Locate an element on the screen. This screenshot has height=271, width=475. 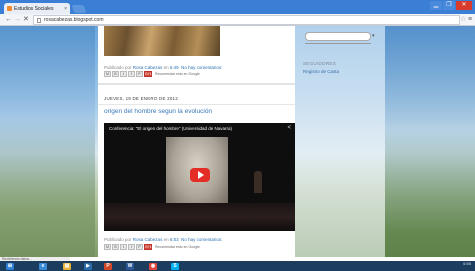
start-button: ⊞ is located at coordinates (10, 266).